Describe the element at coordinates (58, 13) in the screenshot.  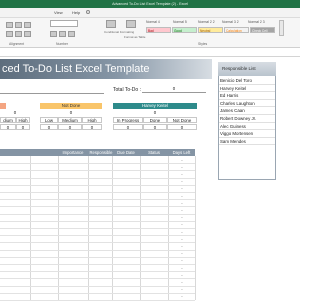
I see `tab-view: View` at that location.